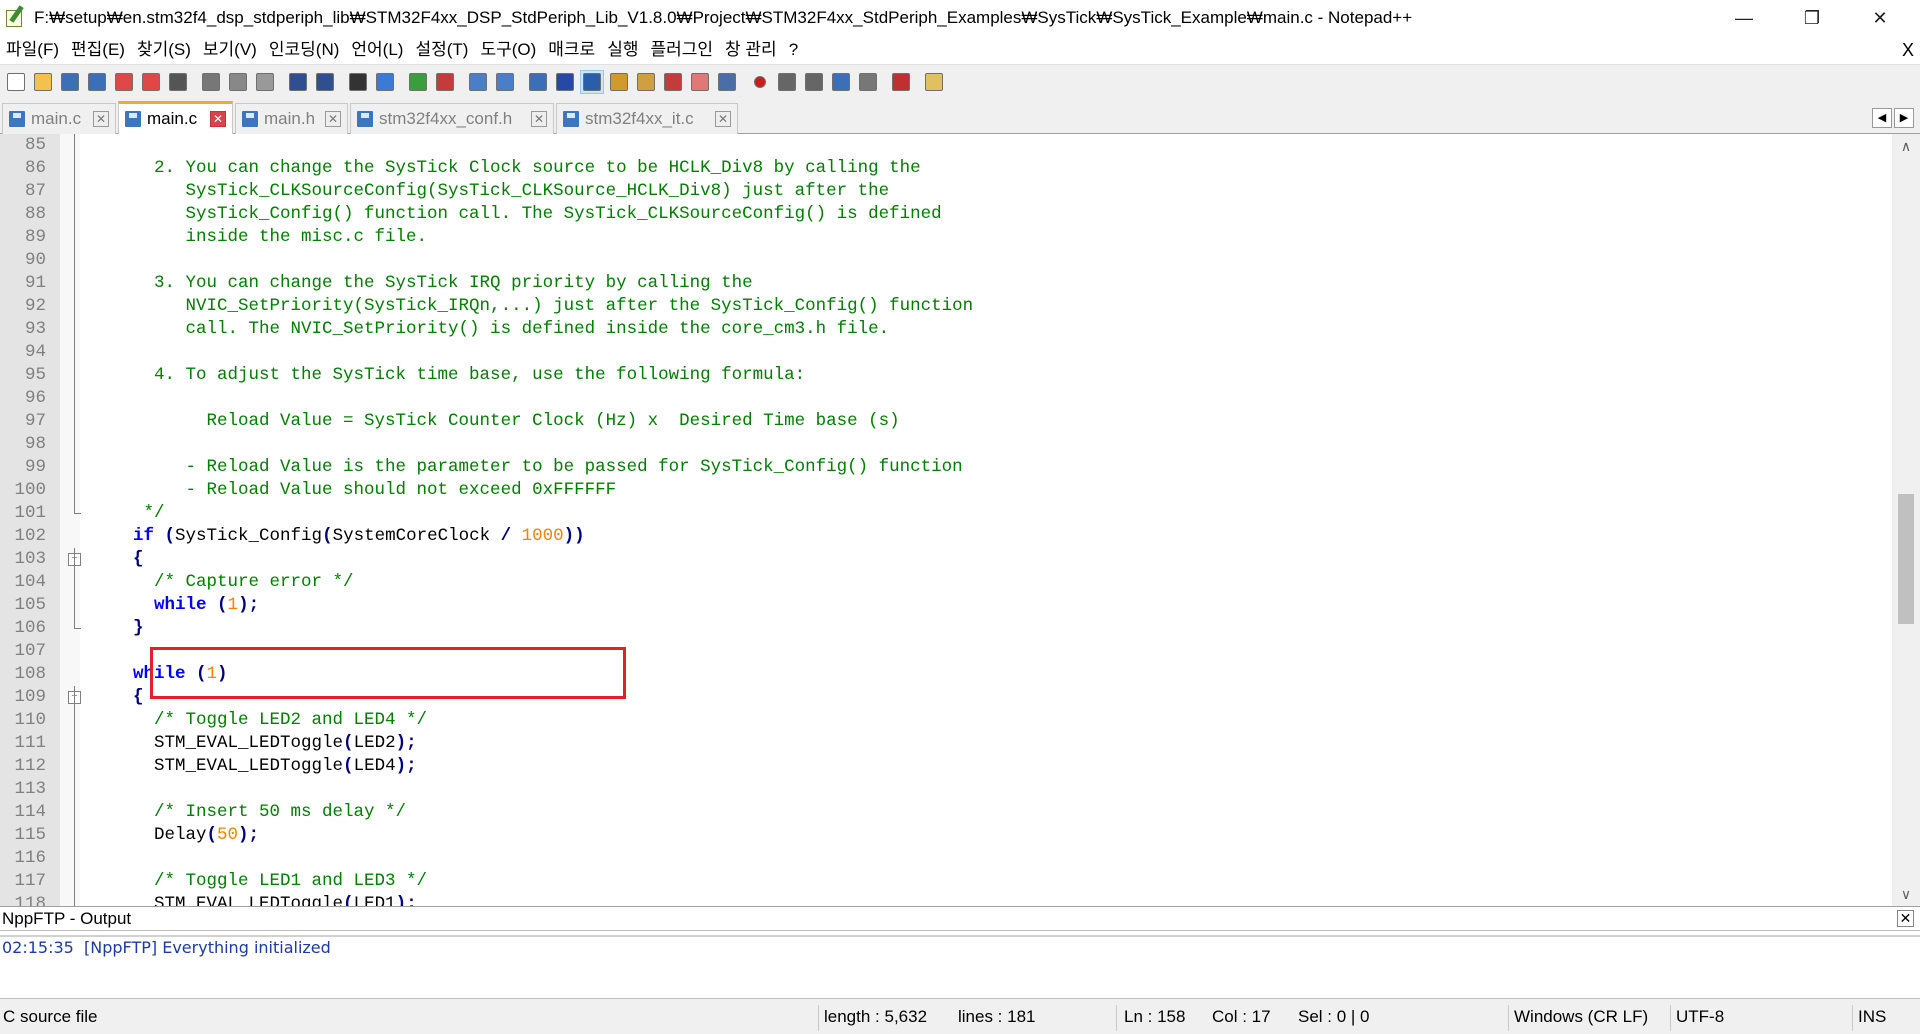 This screenshot has height=1034, width=1920. What do you see at coordinates (960, 81) in the screenshot?
I see `toolbar` at bounding box center [960, 81].